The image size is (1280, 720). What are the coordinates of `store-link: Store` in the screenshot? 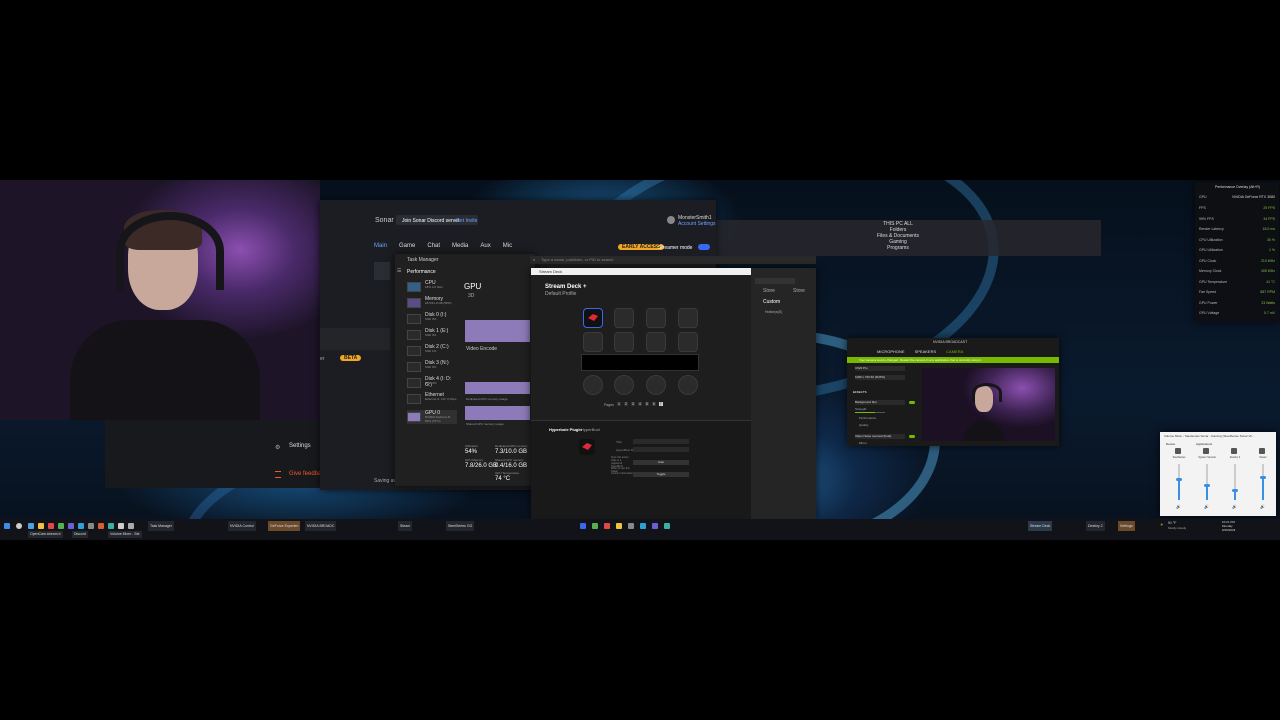 It's located at (769, 291).